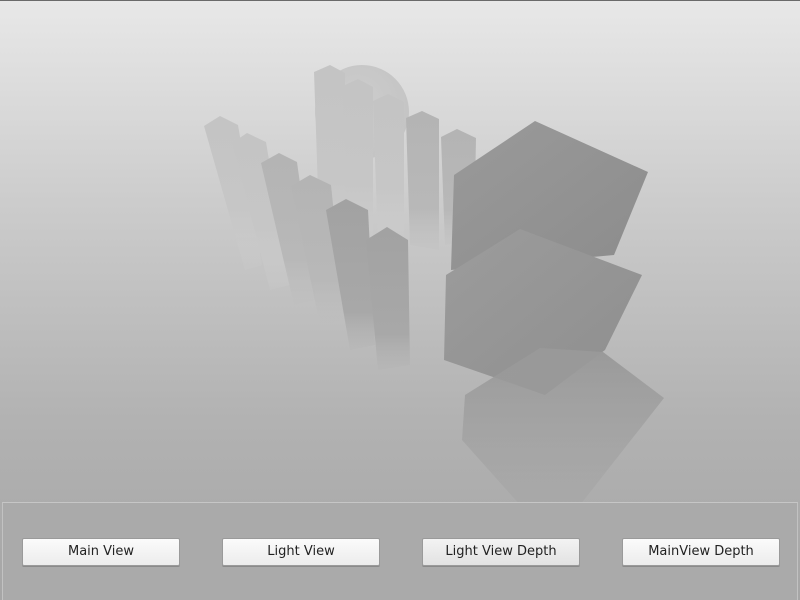 Image resolution: width=800 pixels, height=600 pixels. What do you see at coordinates (701, 552) in the screenshot?
I see `mainview-depth-button: MainView Depth` at bounding box center [701, 552].